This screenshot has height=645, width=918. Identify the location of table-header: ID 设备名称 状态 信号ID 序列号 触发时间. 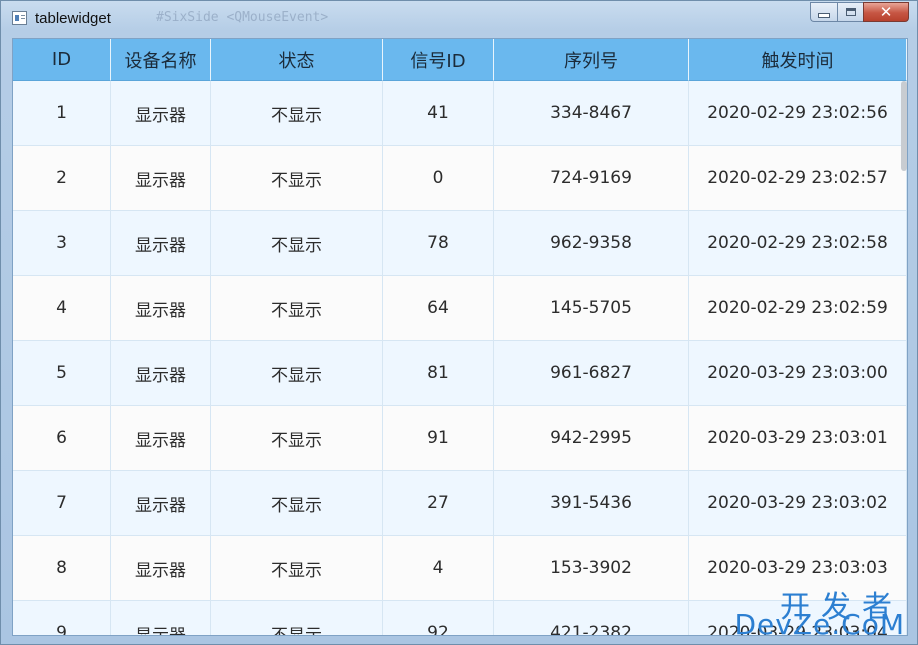
(460, 60).